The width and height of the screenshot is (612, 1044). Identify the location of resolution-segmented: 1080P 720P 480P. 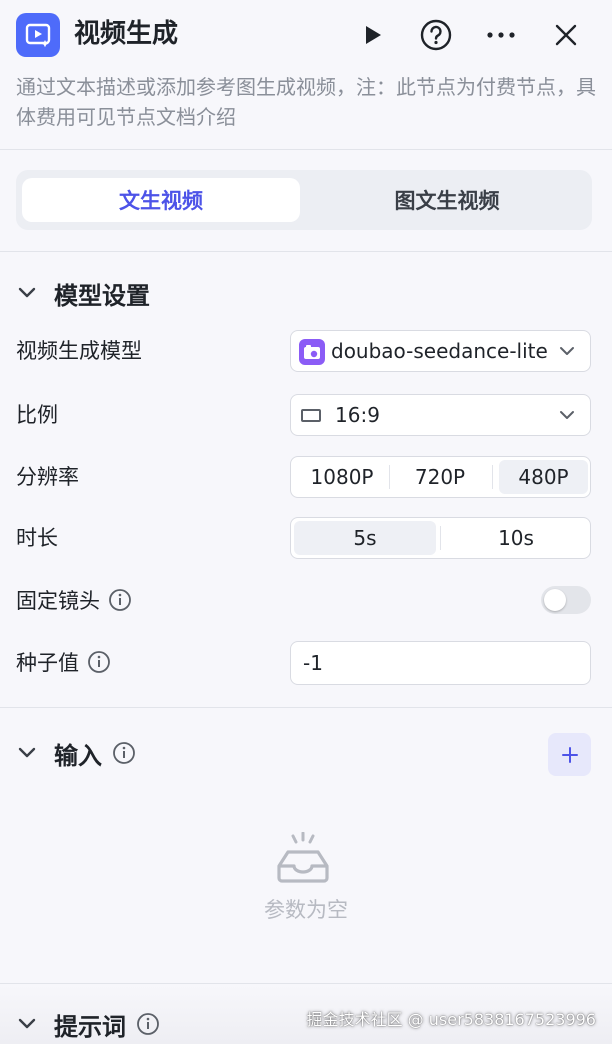
(440, 477).